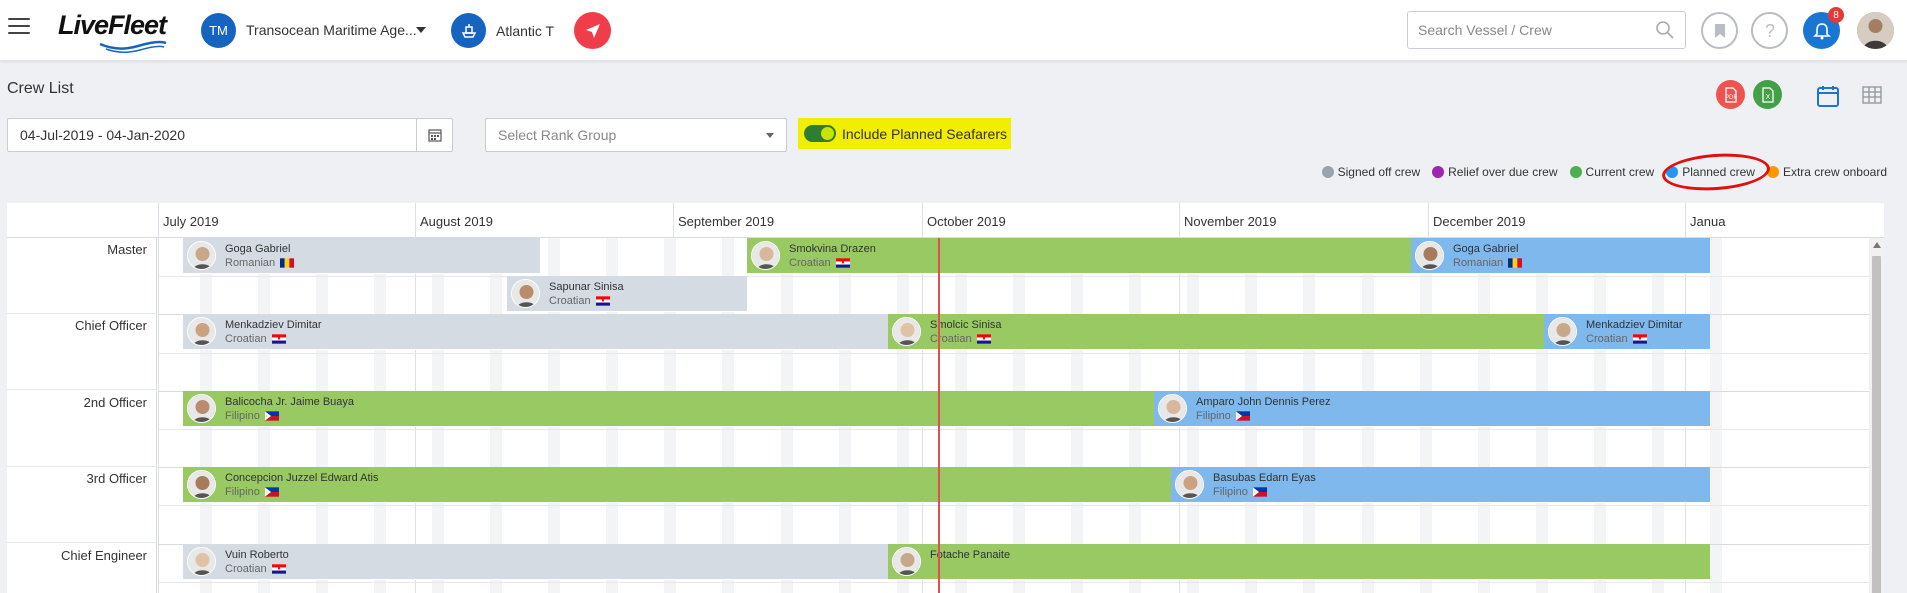 The image size is (1907, 593). I want to click on crew-name: Smolcic Sinisa, so click(966, 325).